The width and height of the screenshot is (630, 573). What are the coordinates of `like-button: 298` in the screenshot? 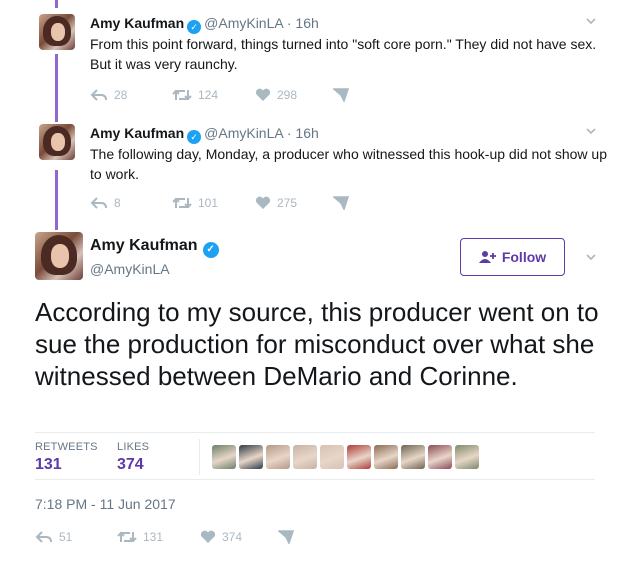 It's located at (276, 95).